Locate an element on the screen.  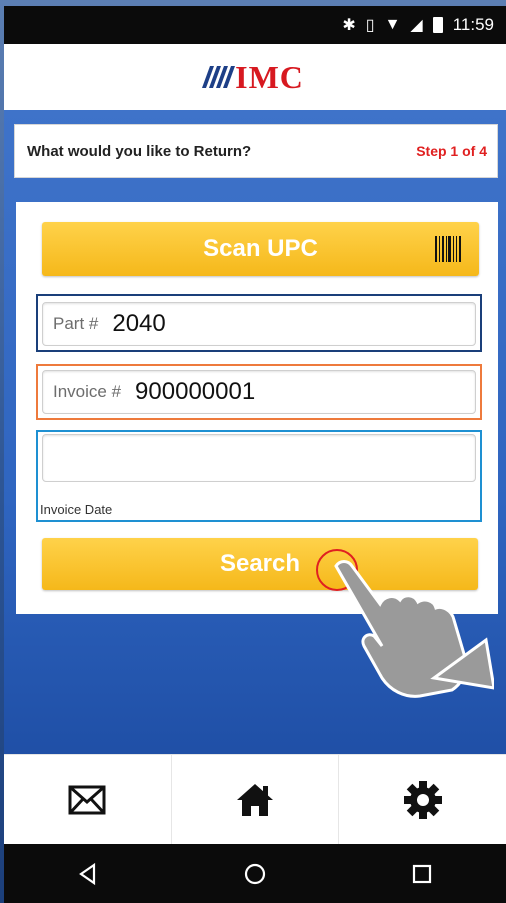
app-header: IMC is located at coordinates (255, 77).